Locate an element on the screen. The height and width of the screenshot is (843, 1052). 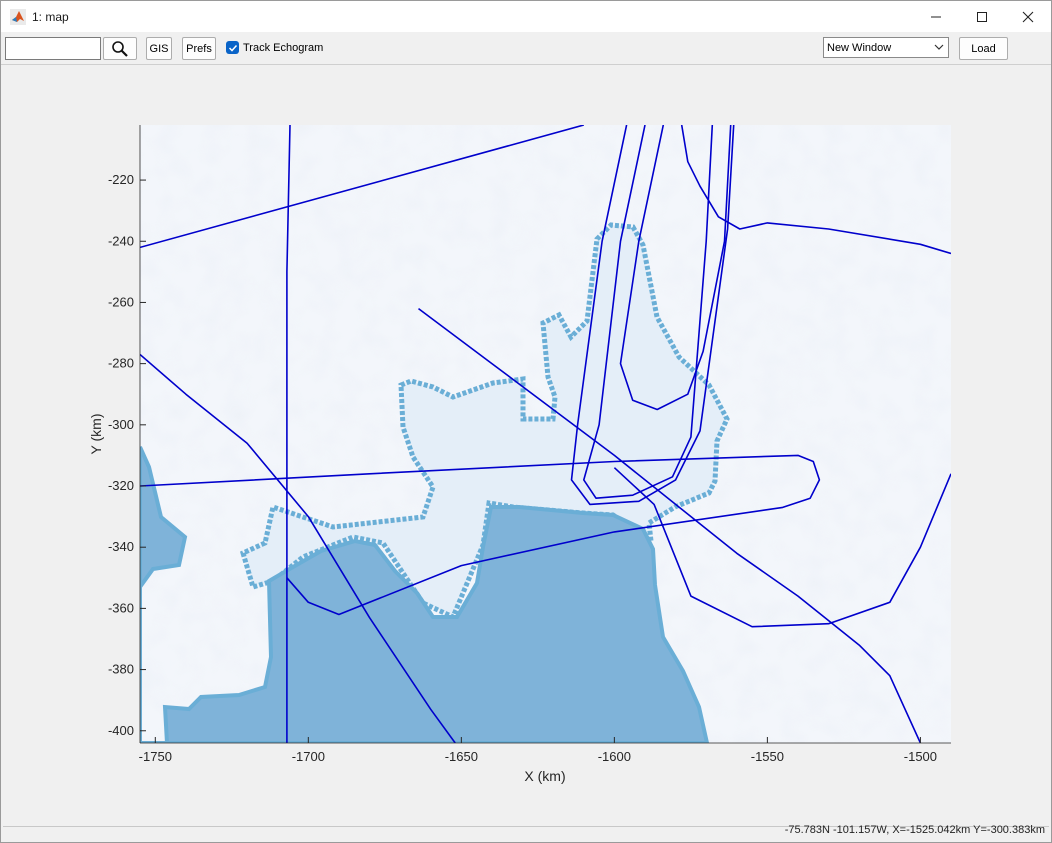
search-button is located at coordinates (120, 48).